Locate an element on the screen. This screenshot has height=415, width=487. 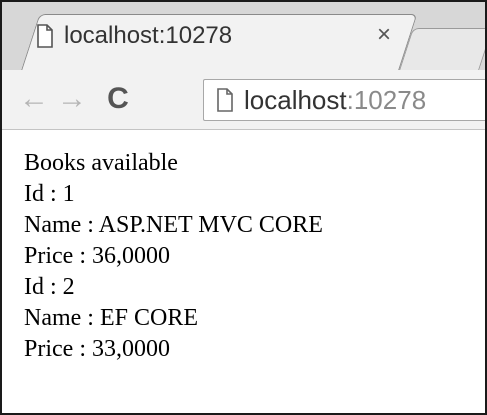
url-port: :10278 is located at coordinates (386, 99).